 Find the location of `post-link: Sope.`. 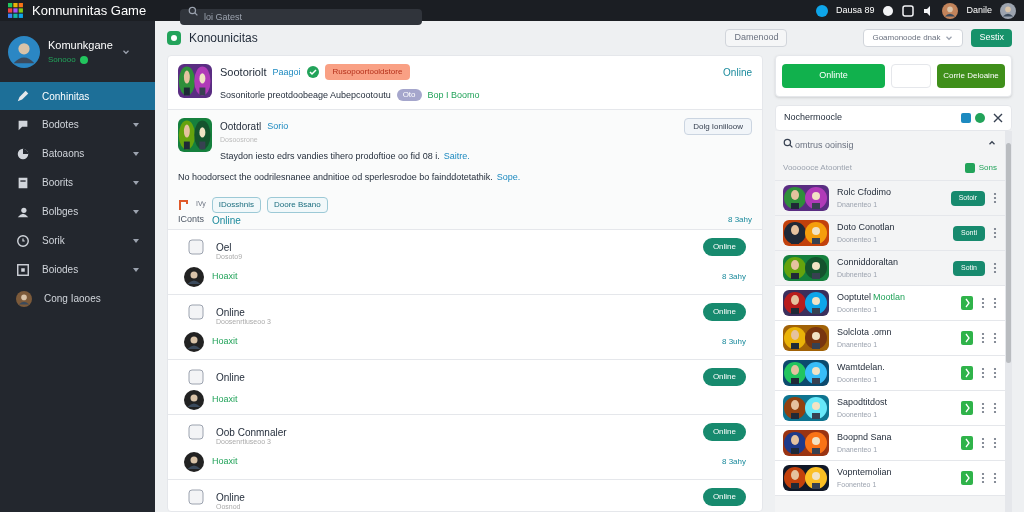

post-link: Sope. is located at coordinates (508, 178).